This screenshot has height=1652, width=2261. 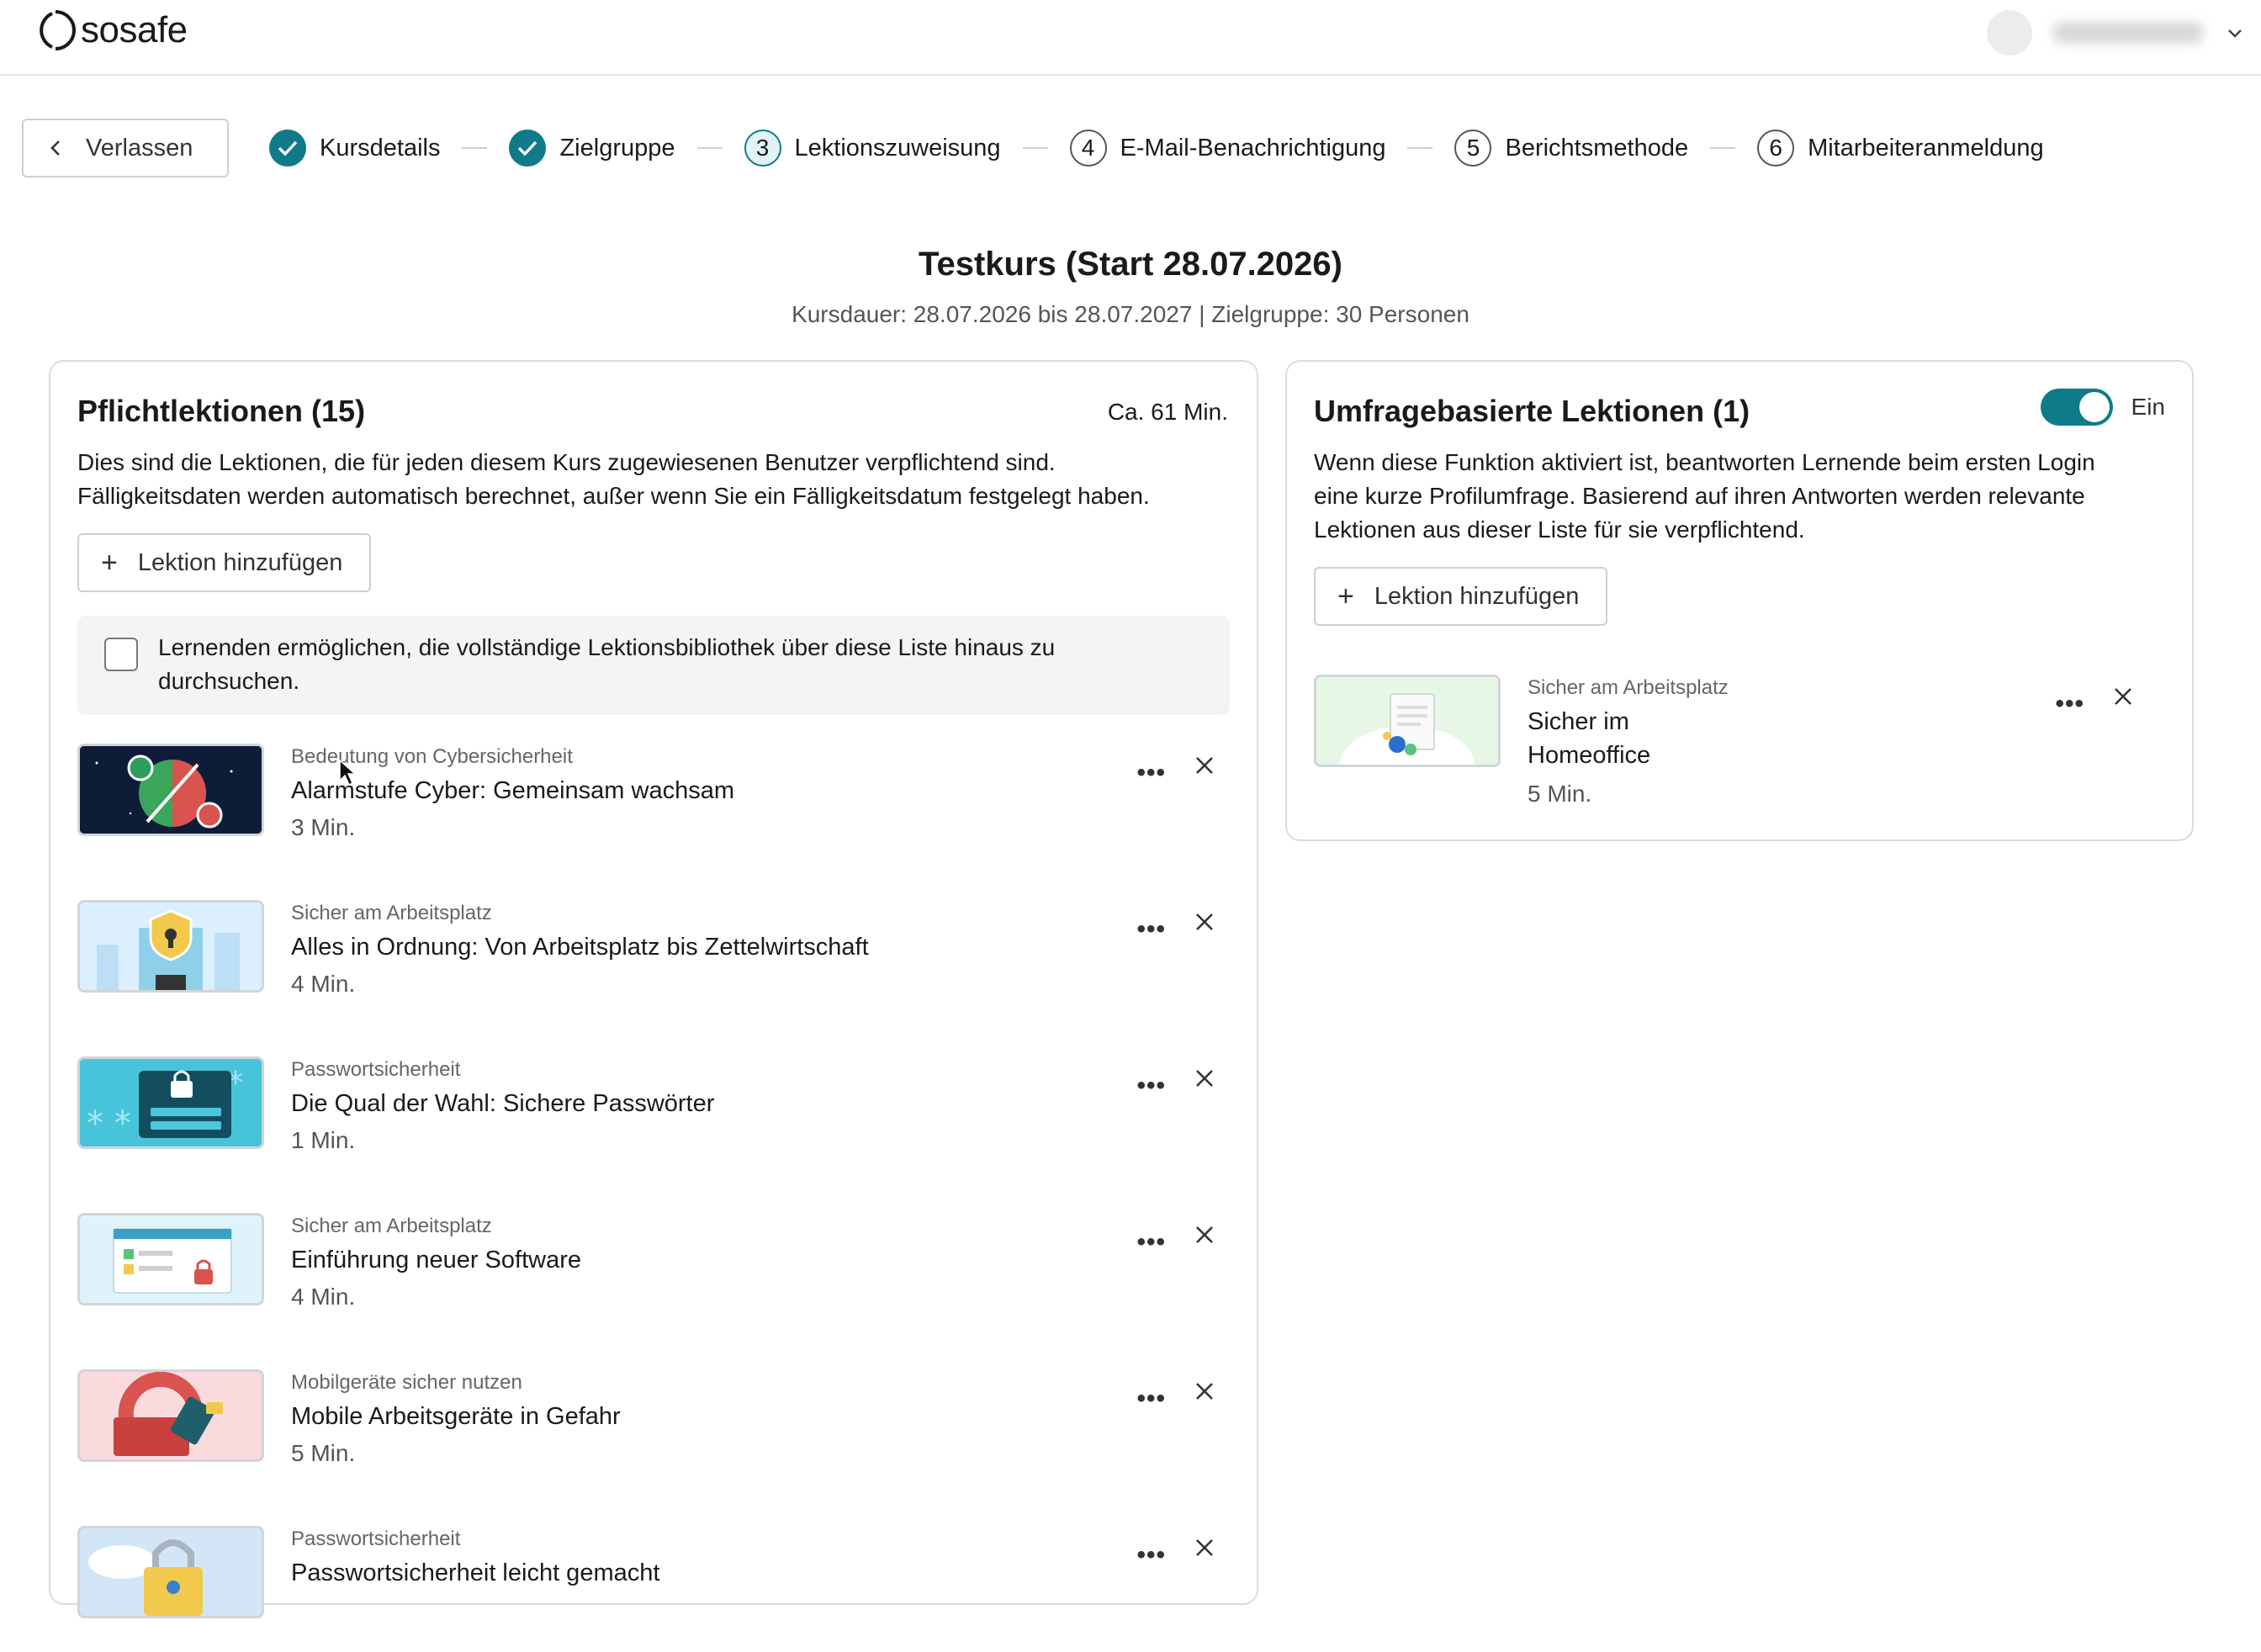 I want to click on user-menu, so click(x=2115, y=33).